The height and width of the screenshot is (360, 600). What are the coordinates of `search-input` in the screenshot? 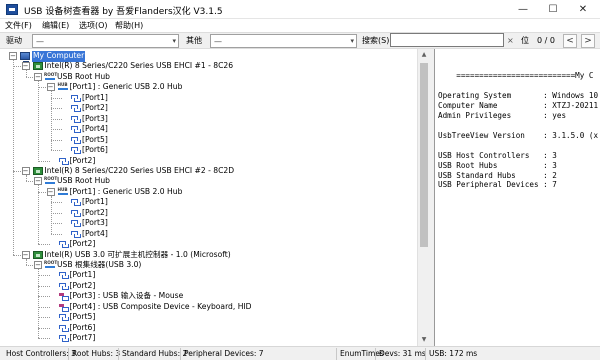 It's located at (447, 40).